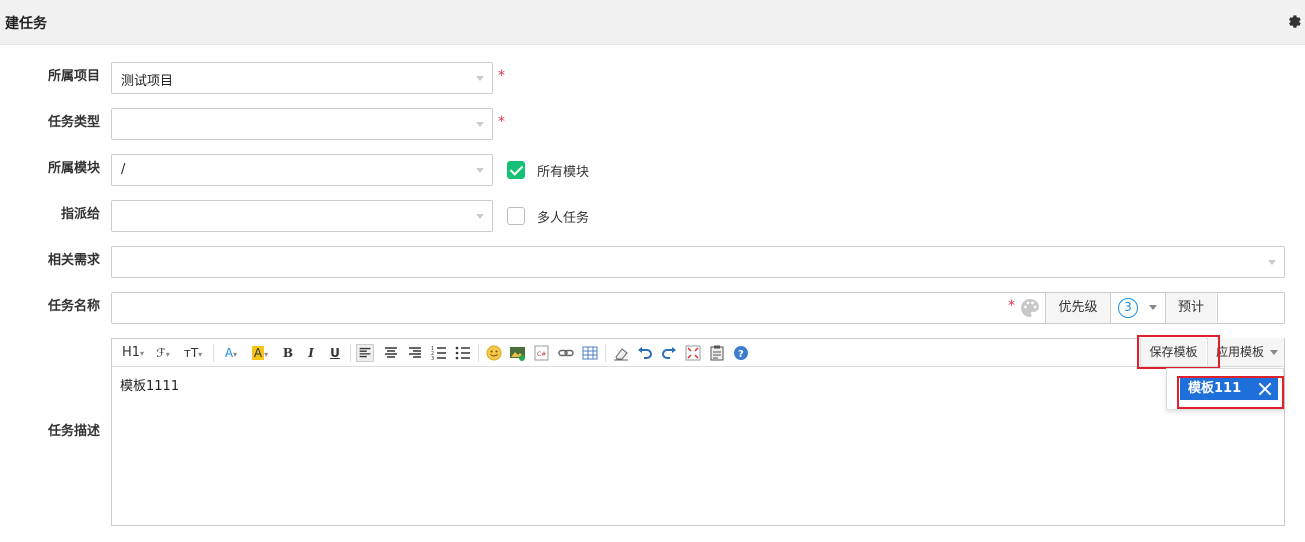 This screenshot has width=1305, height=542. I want to click on module-select: /, so click(302, 170).